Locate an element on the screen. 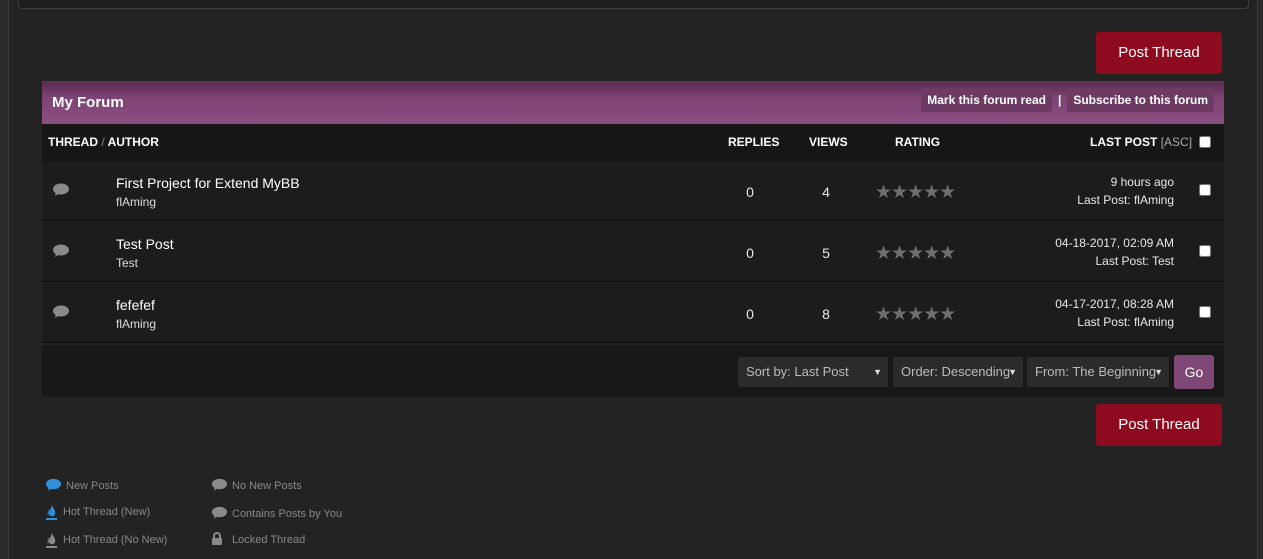 The image size is (1263, 559). lock-icon is located at coordinates (217, 540).